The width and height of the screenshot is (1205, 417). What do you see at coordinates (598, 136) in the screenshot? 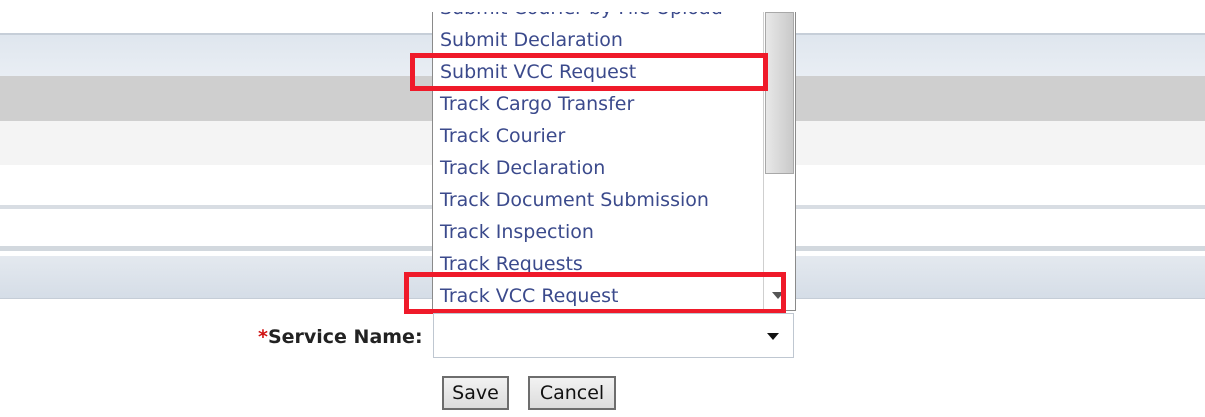
I see `list-item: Track Courier` at bounding box center [598, 136].